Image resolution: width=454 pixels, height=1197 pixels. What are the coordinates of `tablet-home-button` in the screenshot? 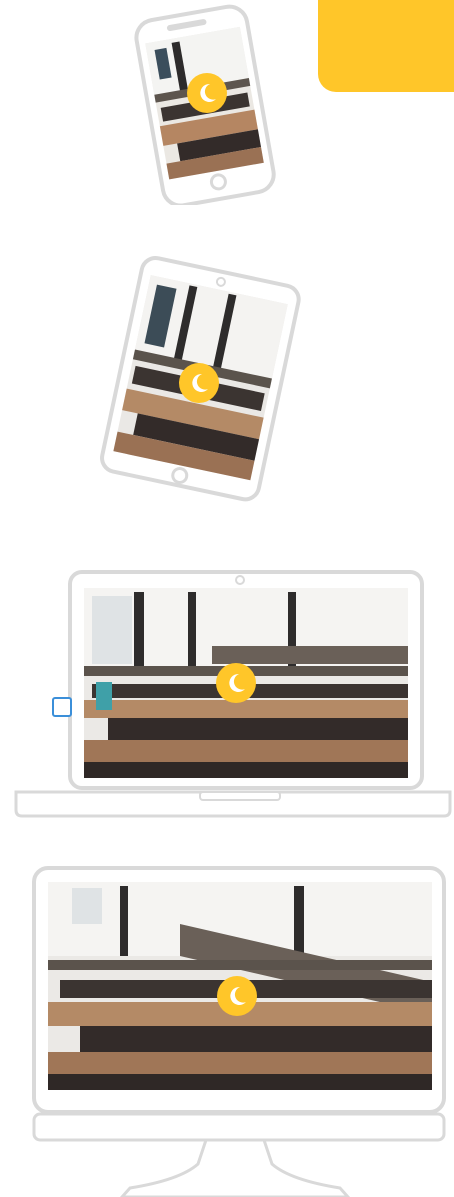 It's located at (180, 476).